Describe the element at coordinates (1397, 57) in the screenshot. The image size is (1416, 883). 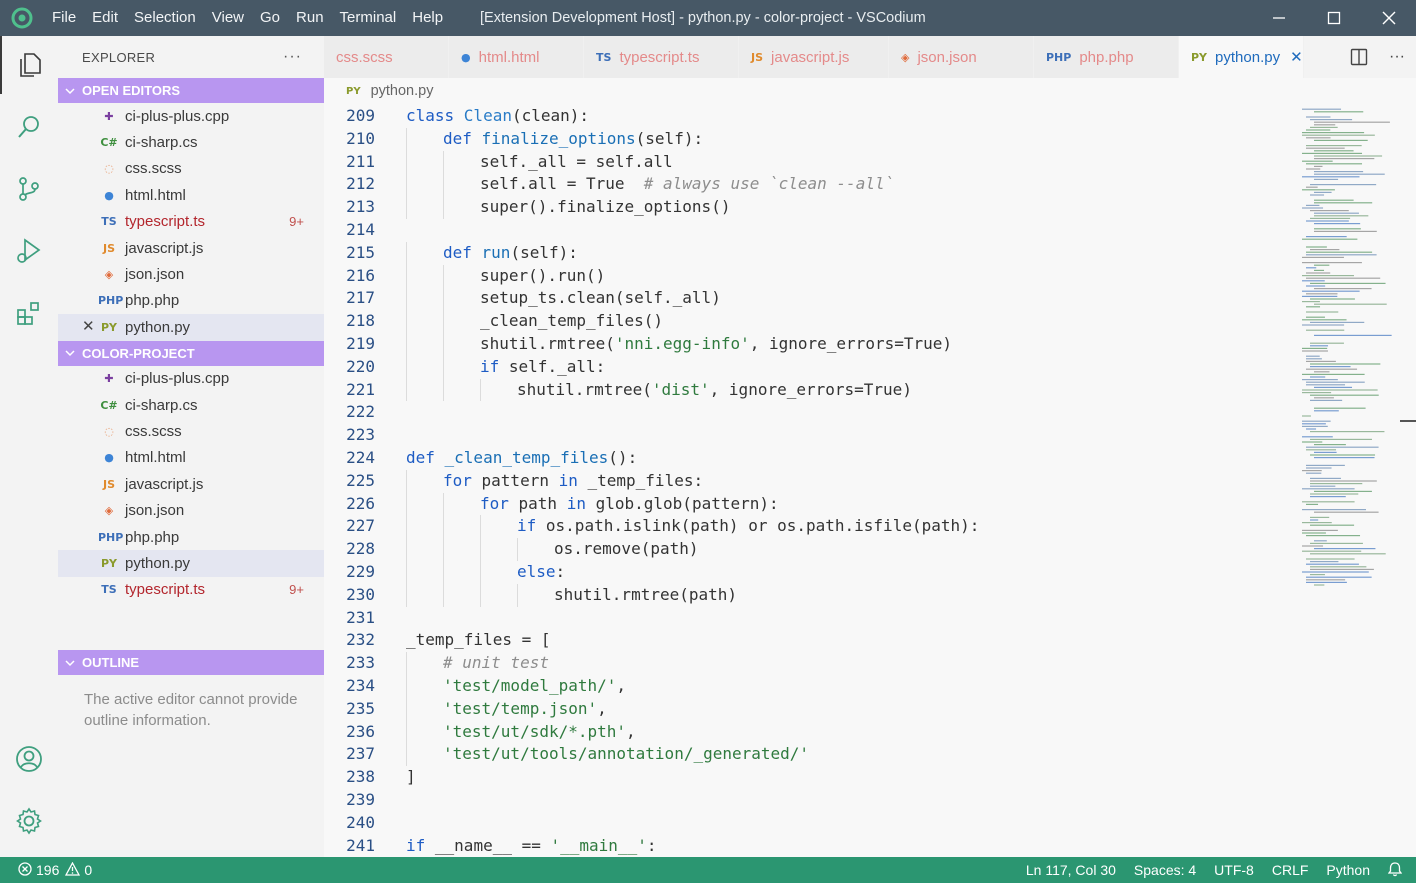
I see `more-tab-actions-icon: ···` at that location.